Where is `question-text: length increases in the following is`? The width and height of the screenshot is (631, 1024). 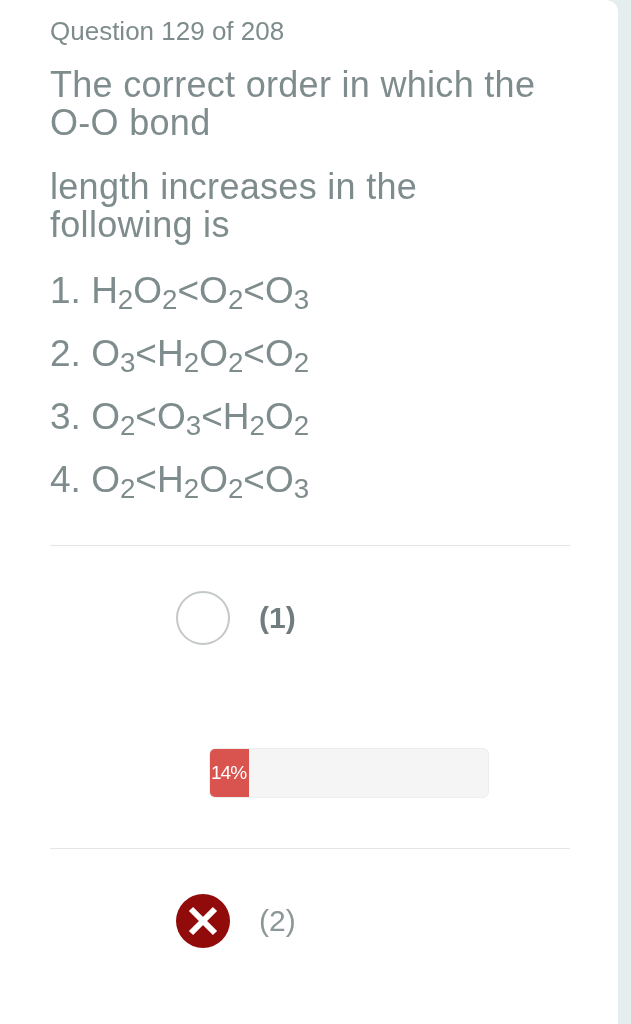
question-text: length increases in the following is is located at coordinates (234, 206).